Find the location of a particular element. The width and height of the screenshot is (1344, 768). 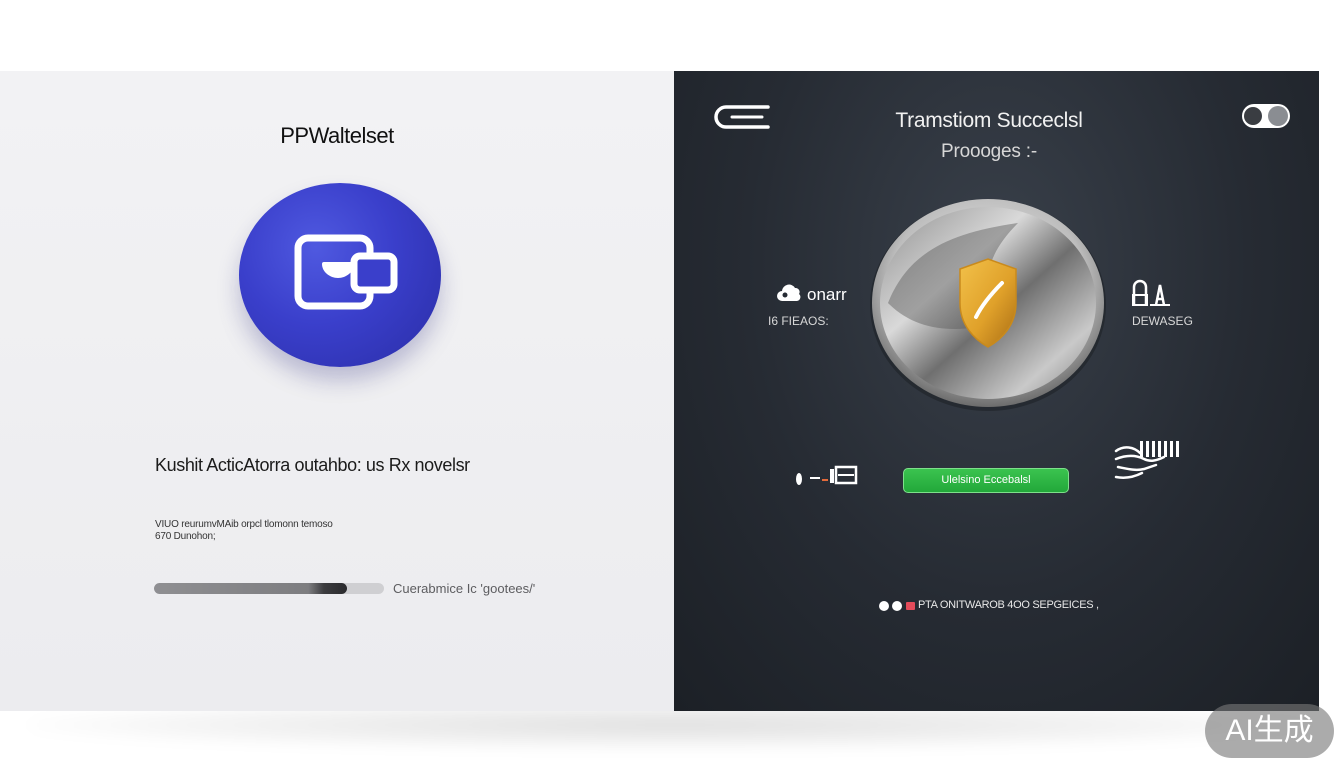

left-stat-caption: I6 FIEAOS: is located at coordinates (798, 321).